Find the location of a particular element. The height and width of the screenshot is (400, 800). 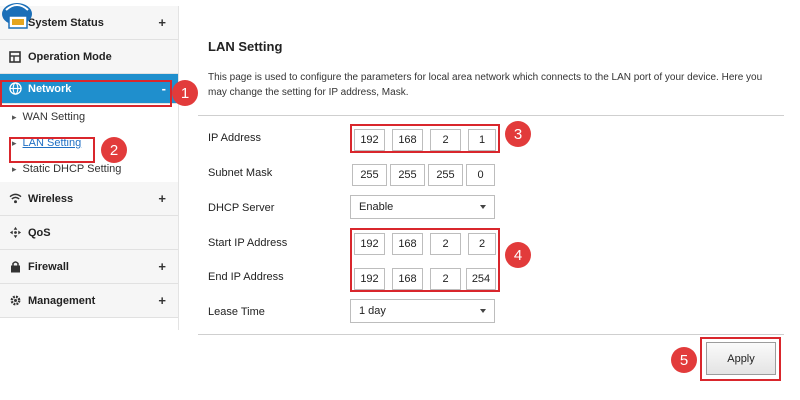

subnet-mask-octet-4: 0 is located at coordinates (480, 175).